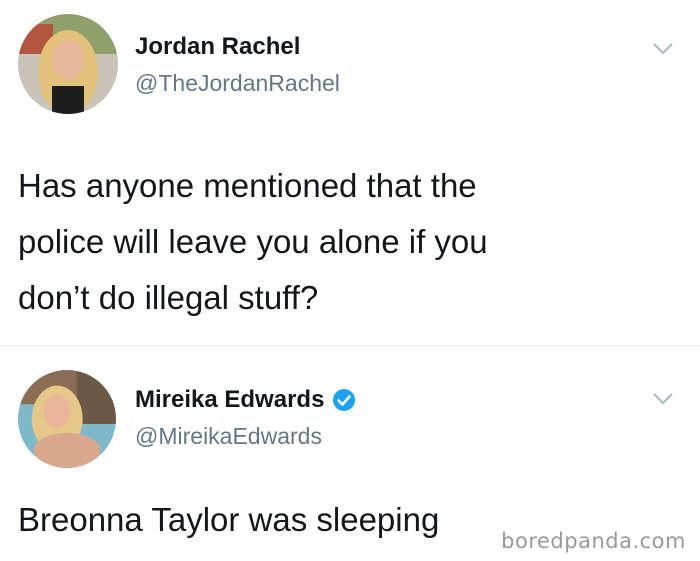  Describe the element at coordinates (344, 400) in the screenshot. I see `verified-badge-icon` at that location.